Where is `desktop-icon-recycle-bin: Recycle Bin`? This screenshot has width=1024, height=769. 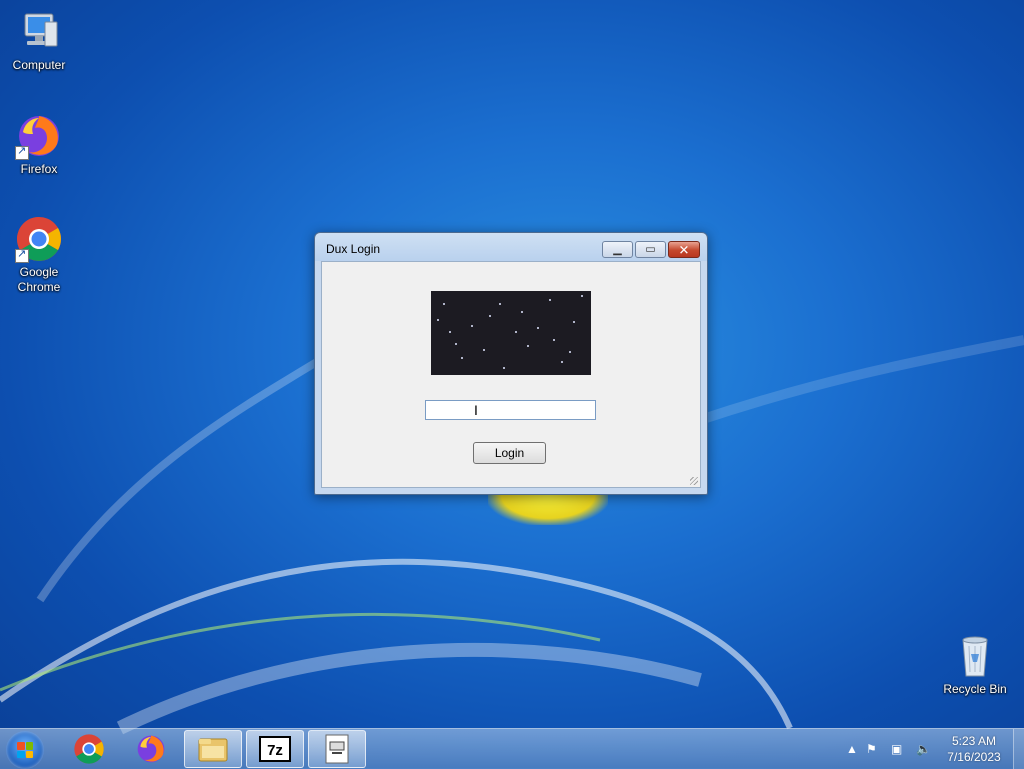
desktop-icon-recycle-bin: Recycle Bin is located at coordinates (975, 664).